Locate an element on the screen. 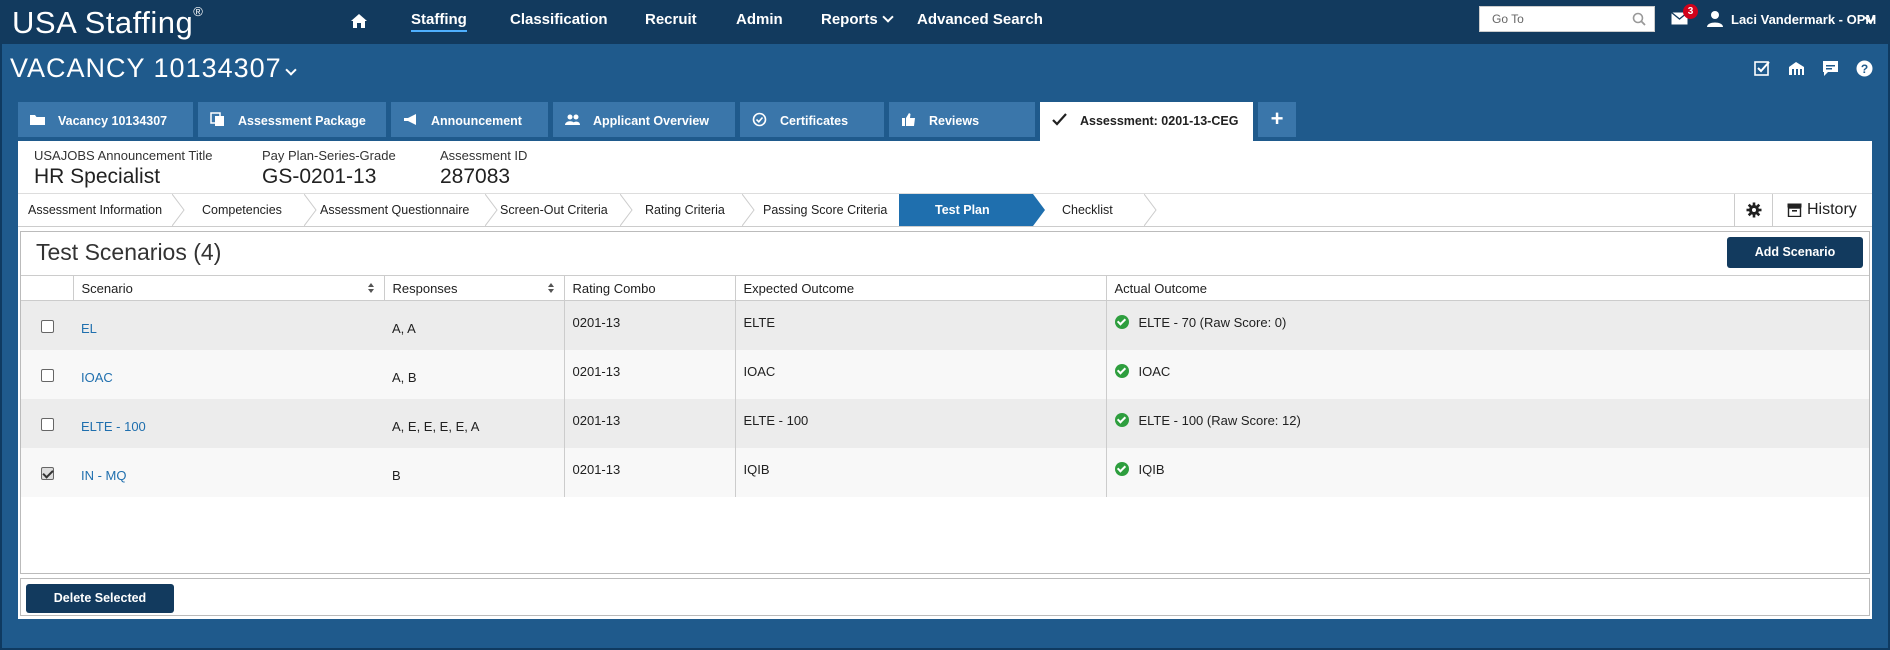 The width and height of the screenshot is (1890, 650). certificate-icon is located at coordinates (759, 119).